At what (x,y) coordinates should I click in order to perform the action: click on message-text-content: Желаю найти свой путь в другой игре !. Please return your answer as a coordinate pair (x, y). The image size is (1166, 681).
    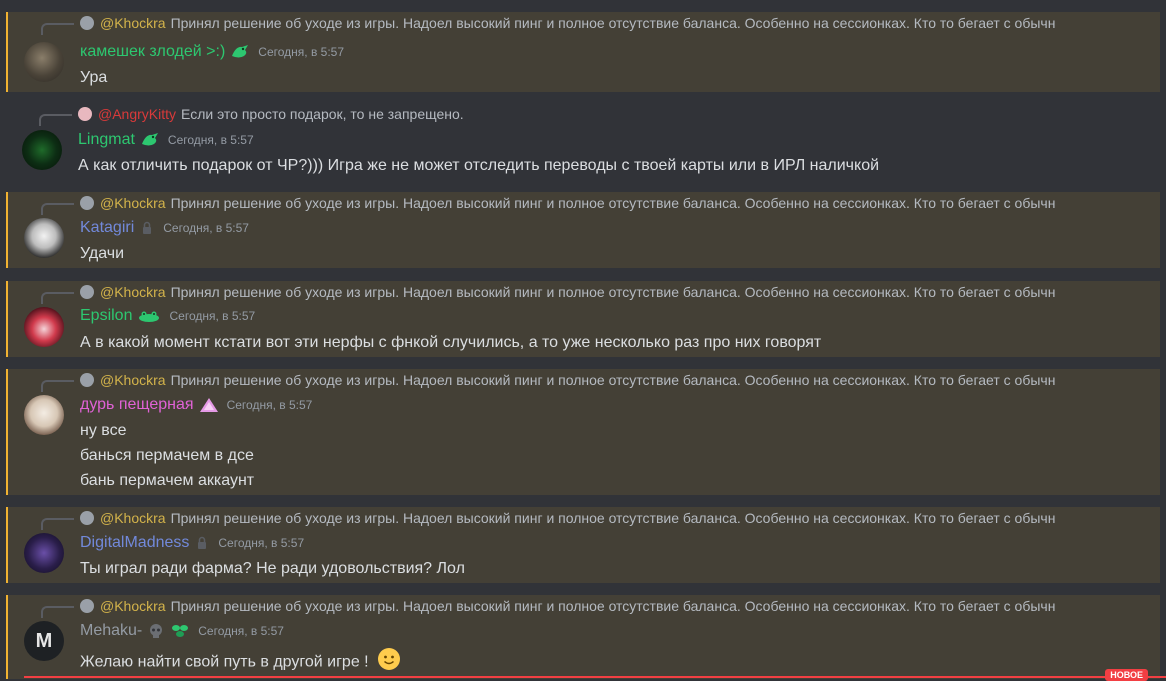
    Looking at the image, I should click on (224, 662).